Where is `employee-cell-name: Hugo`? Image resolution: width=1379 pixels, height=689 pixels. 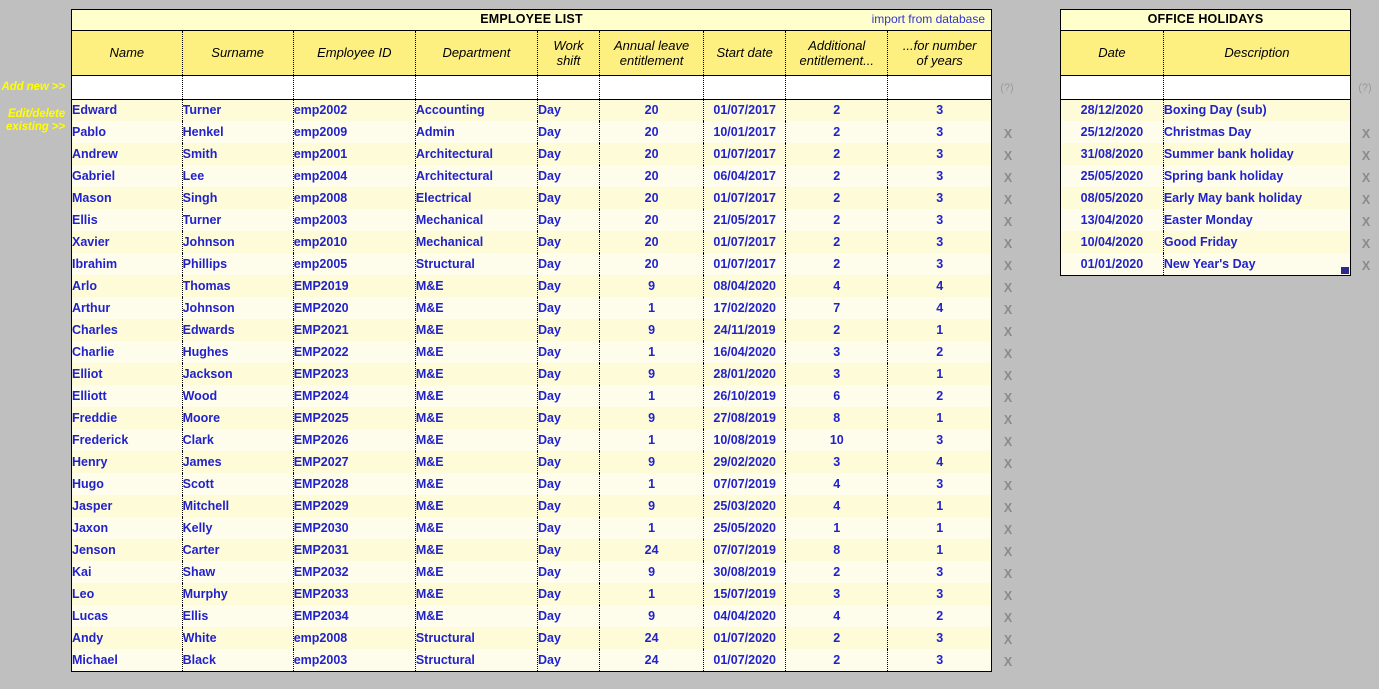 employee-cell-name: Hugo is located at coordinates (127, 484).